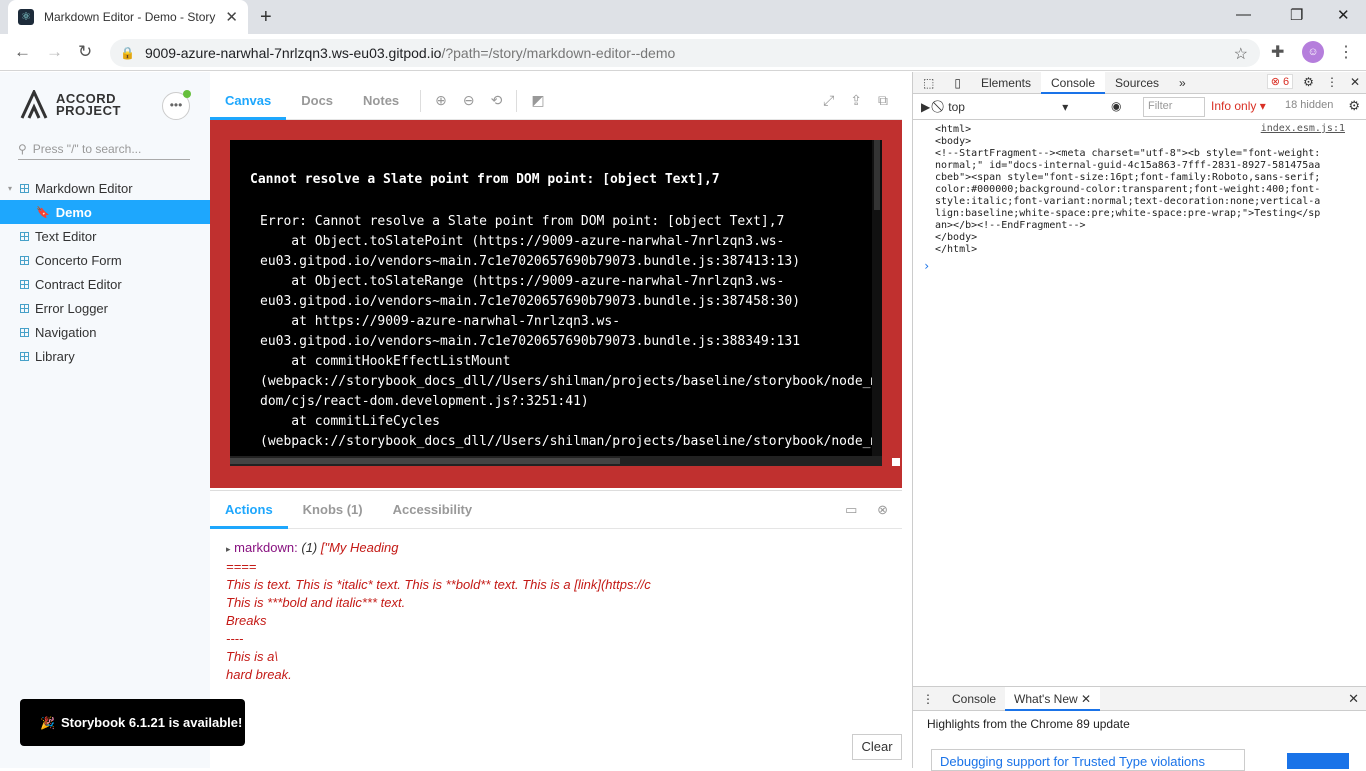 Image resolution: width=1366 pixels, height=771 pixels. Describe the element at coordinates (22, 148) in the screenshot. I see `search-icon: ⚲` at that location.